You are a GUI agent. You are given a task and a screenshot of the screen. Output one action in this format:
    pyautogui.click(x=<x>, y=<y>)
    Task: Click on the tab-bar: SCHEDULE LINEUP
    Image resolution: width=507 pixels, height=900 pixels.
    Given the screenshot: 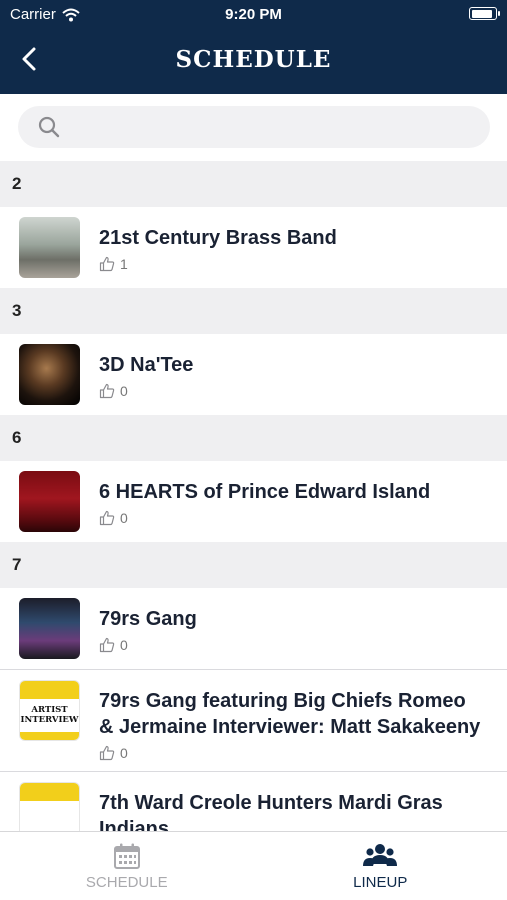 What is the action you would take?
    pyautogui.click(x=253, y=865)
    